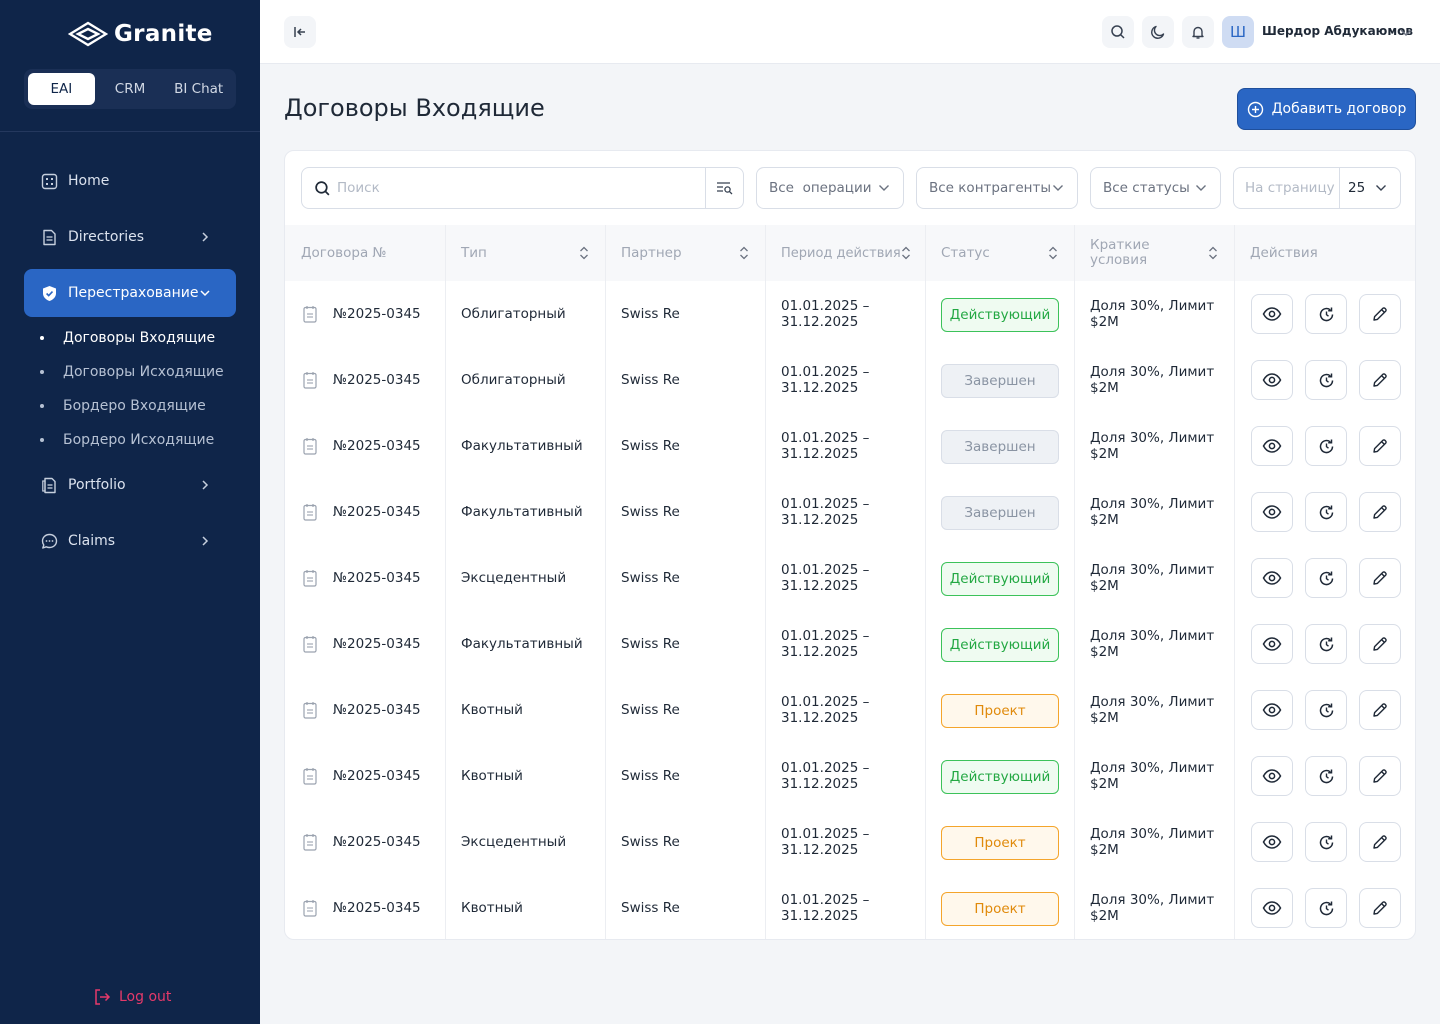 This screenshot has height=1024, width=1440. Describe the element at coordinates (310, 446) in the screenshot. I see `calendar-doc-icon` at that location.